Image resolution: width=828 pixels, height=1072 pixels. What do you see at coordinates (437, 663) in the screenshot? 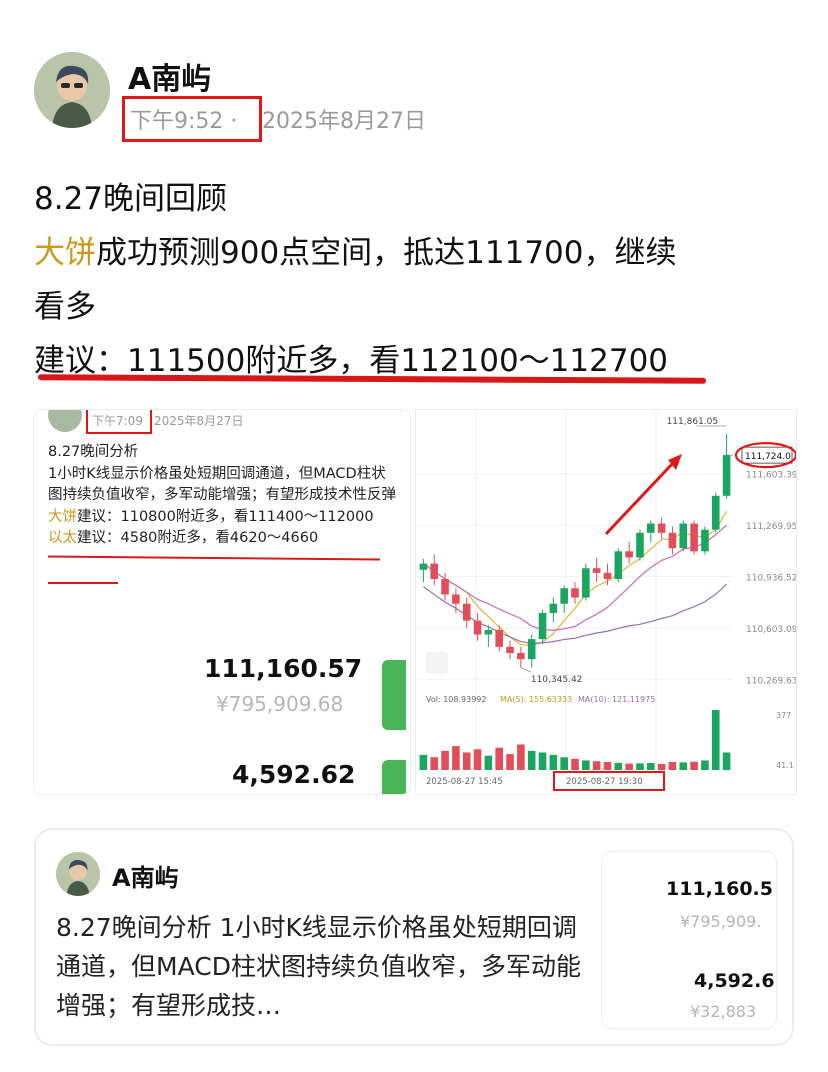
I see `zoom-icon` at bounding box center [437, 663].